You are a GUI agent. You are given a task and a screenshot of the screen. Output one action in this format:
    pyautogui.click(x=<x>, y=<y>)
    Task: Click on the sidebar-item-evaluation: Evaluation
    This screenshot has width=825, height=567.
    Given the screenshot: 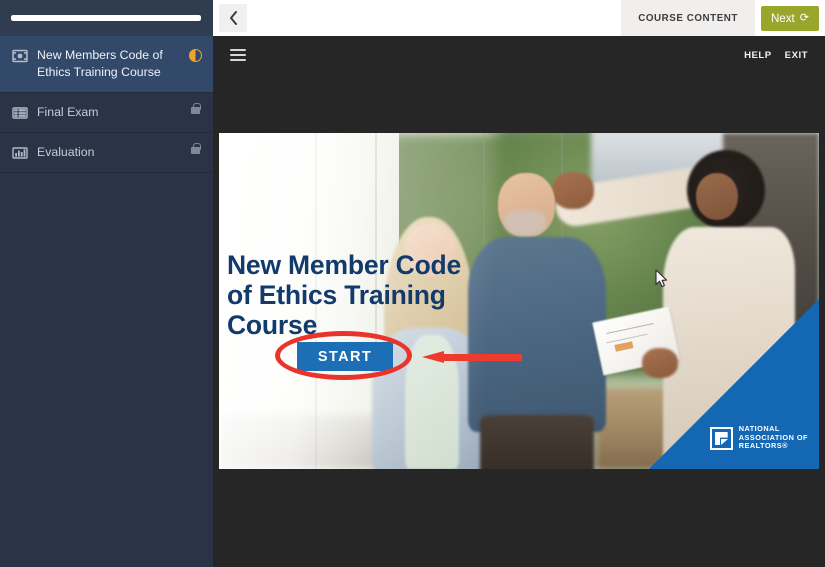 What is the action you would take?
    pyautogui.click(x=106, y=153)
    